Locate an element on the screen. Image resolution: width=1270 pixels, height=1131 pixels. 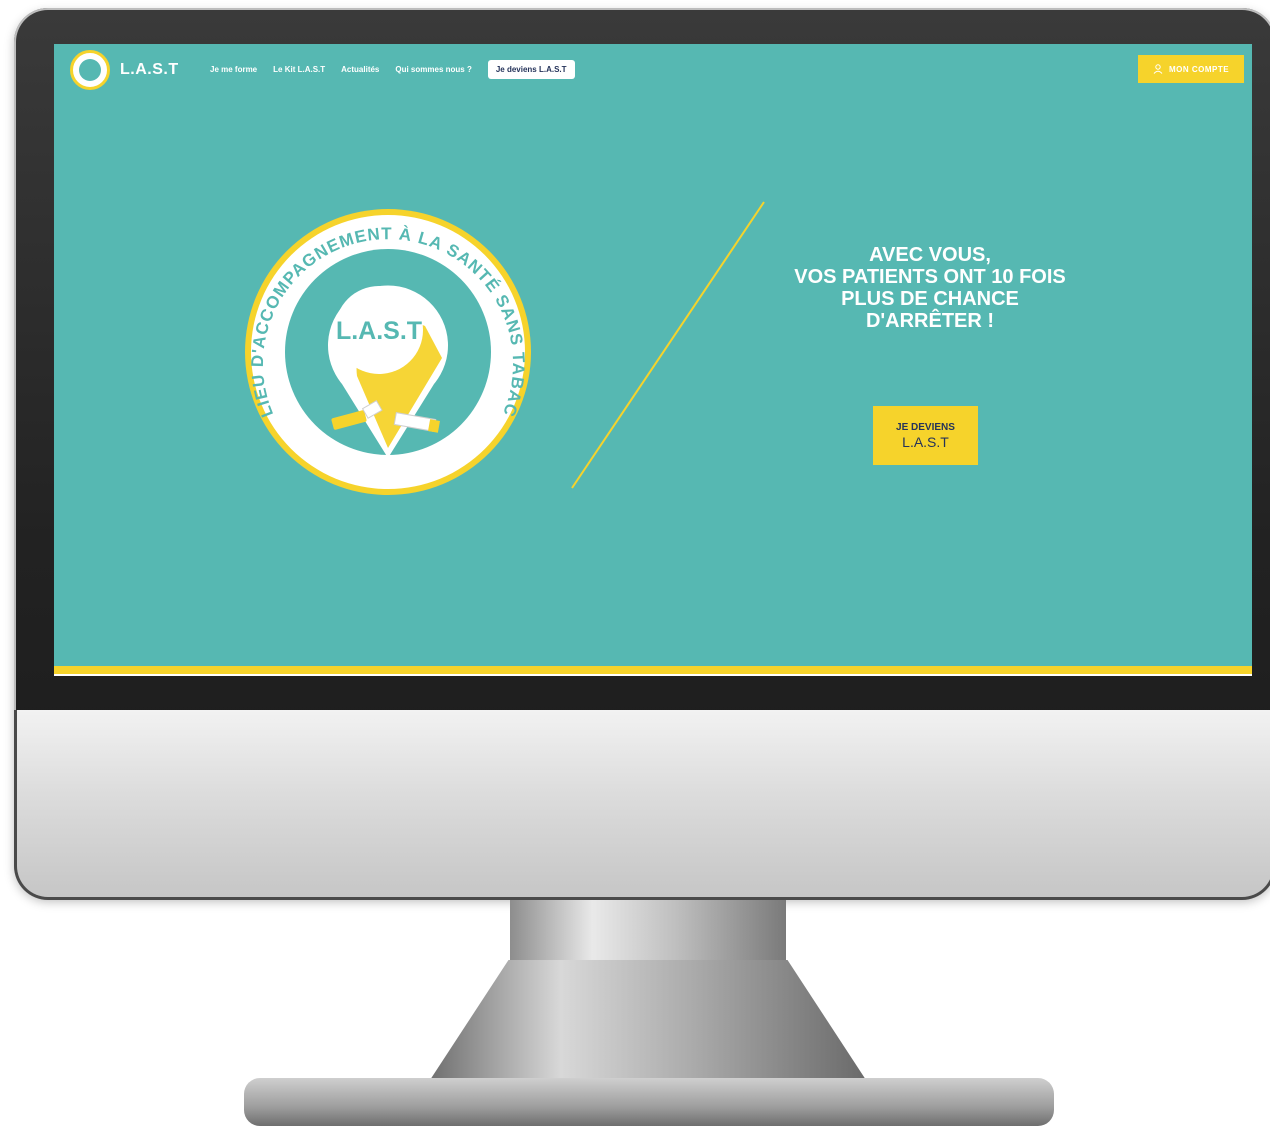
hero-cta-button: JE DEVIENS L.A.S.T is located at coordinates (925, 435).